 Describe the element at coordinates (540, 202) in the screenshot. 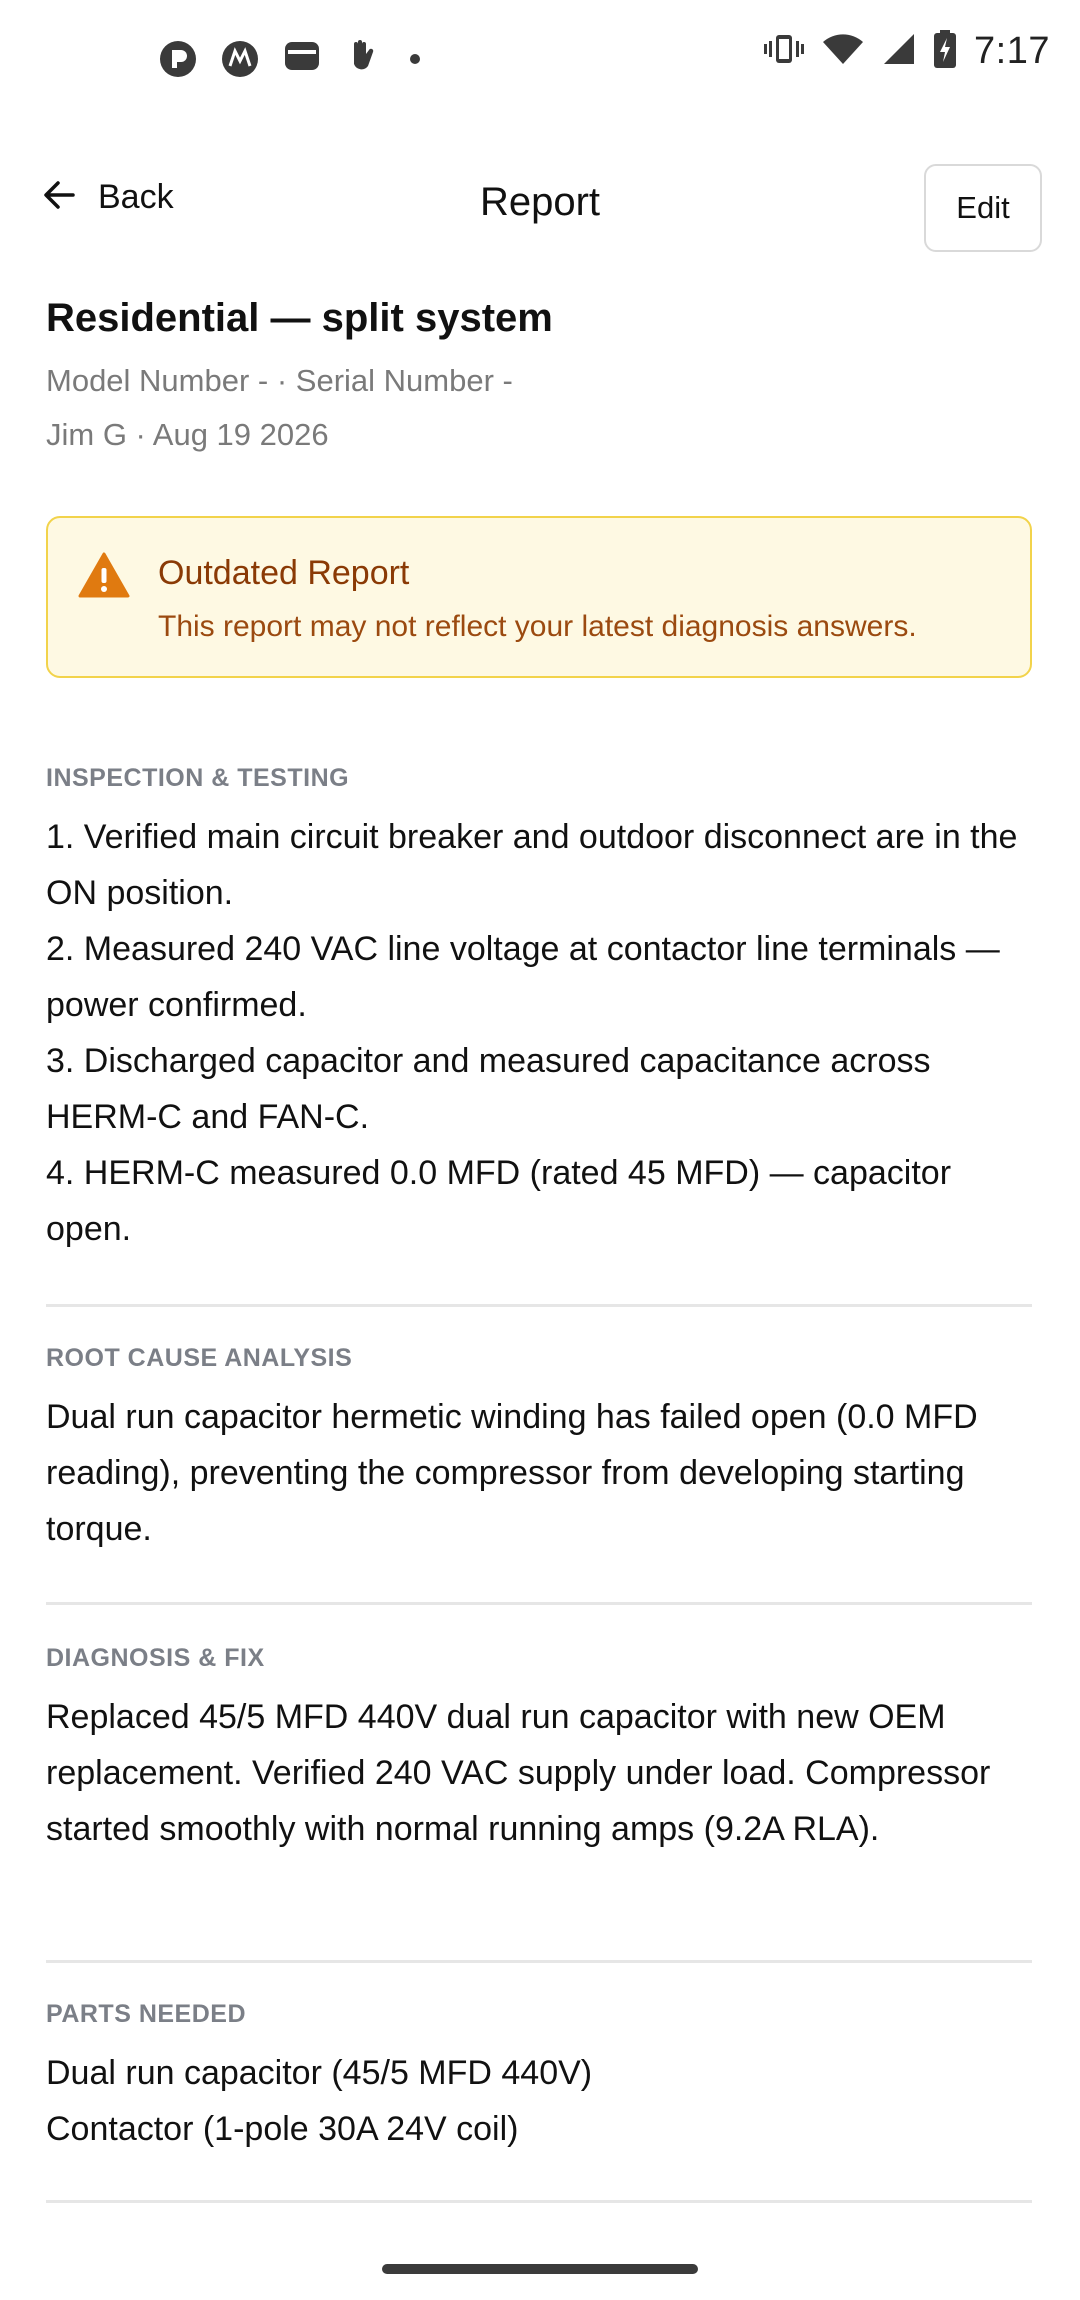

I see `page-title: Report` at that location.